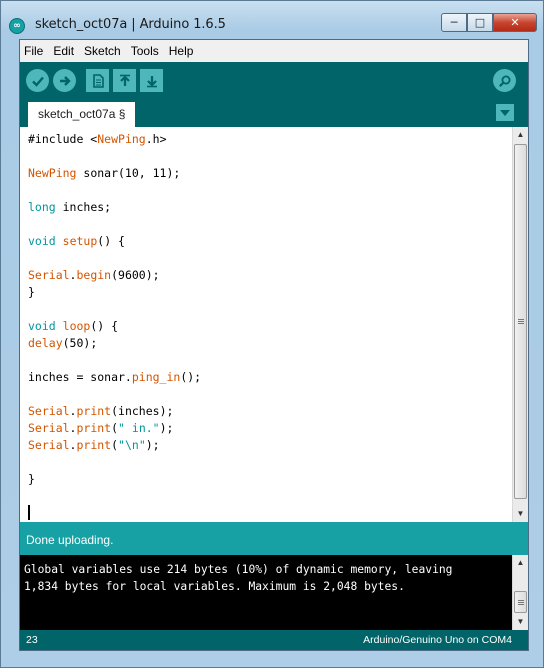  What do you see at coordinates (274, 113) in the screenshot?
I see `tab-bar: sketch_oct07a §` at bounding box center [274, 113].